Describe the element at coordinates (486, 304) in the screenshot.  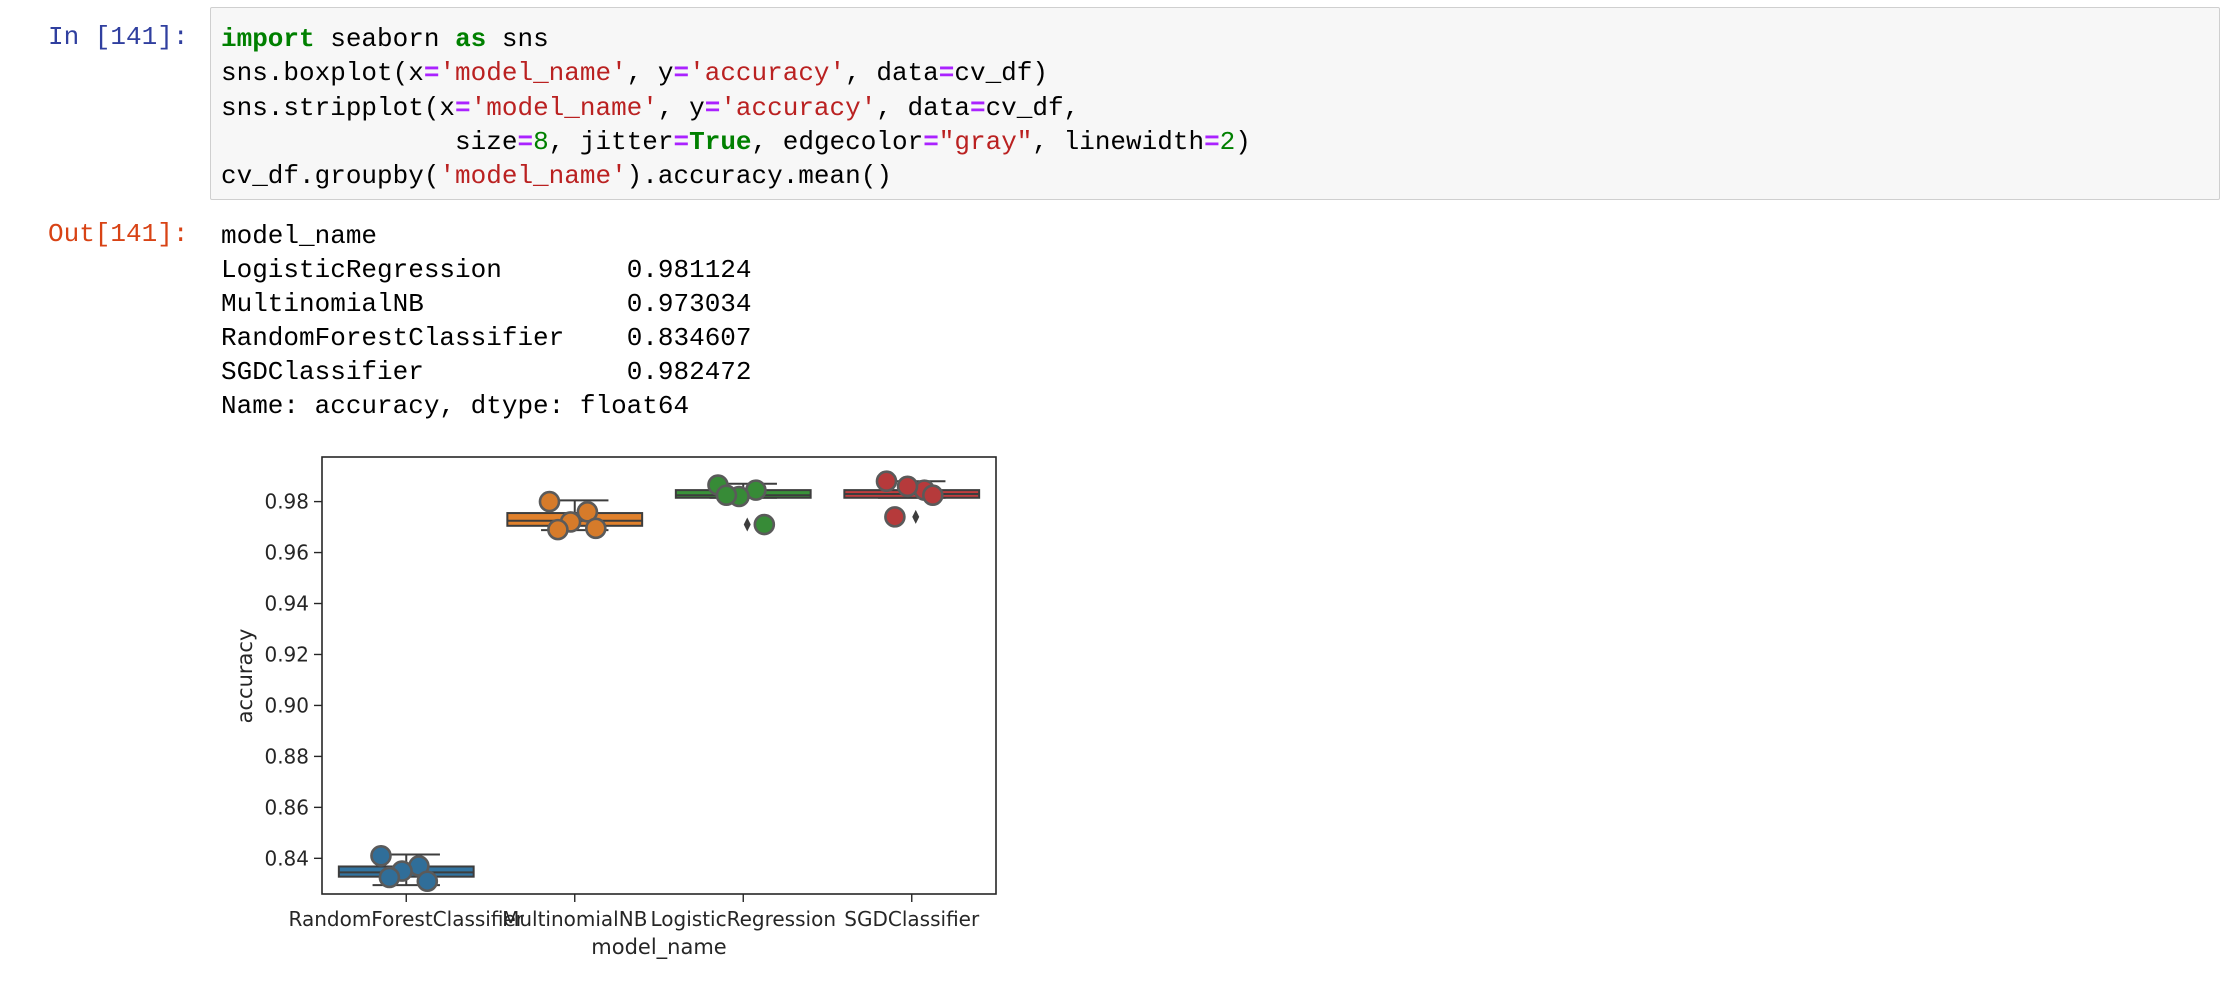
I see `output-row: MultinomialNB 0.973034` at that location.